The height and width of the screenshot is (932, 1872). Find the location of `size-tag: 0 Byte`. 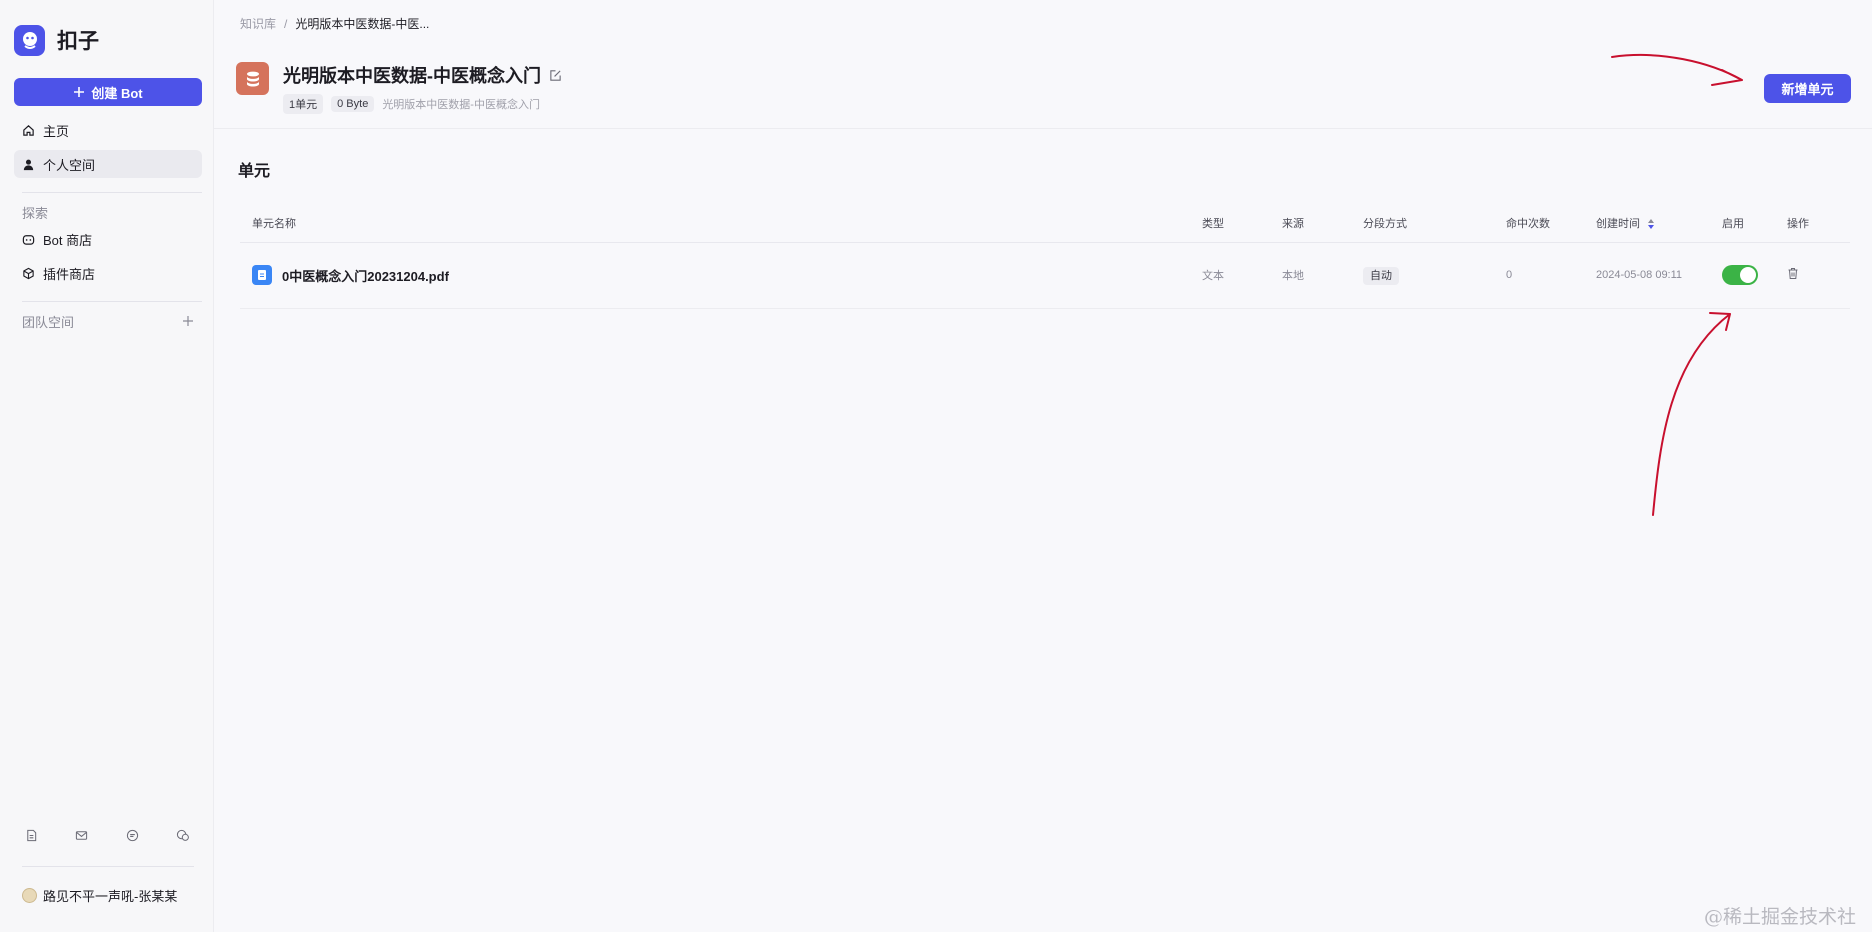

size-tag: 0 Byte is located at coordinates (353, 104).